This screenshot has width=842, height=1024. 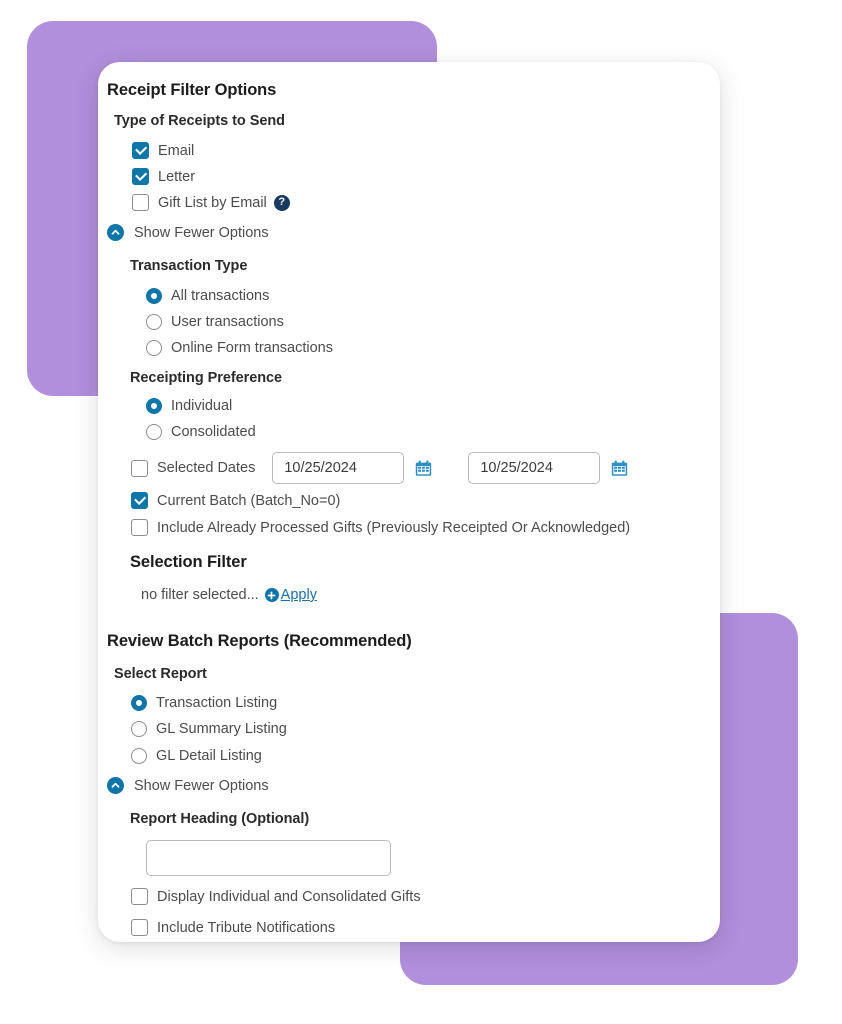 I want to click on checkbox-include-tribute-notifications-label: Include Tribute Notifications, so click(x=246, y=927).